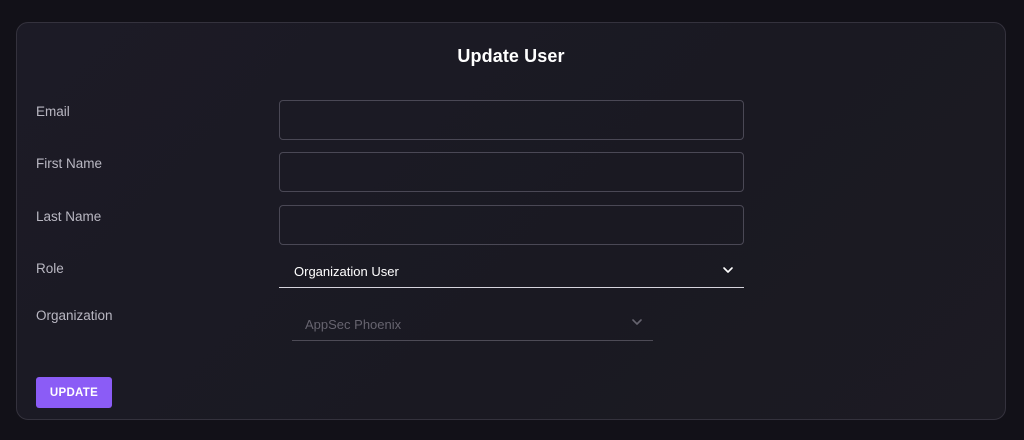  I want to click on role-selected-value: Organization User, so click(346, 271).